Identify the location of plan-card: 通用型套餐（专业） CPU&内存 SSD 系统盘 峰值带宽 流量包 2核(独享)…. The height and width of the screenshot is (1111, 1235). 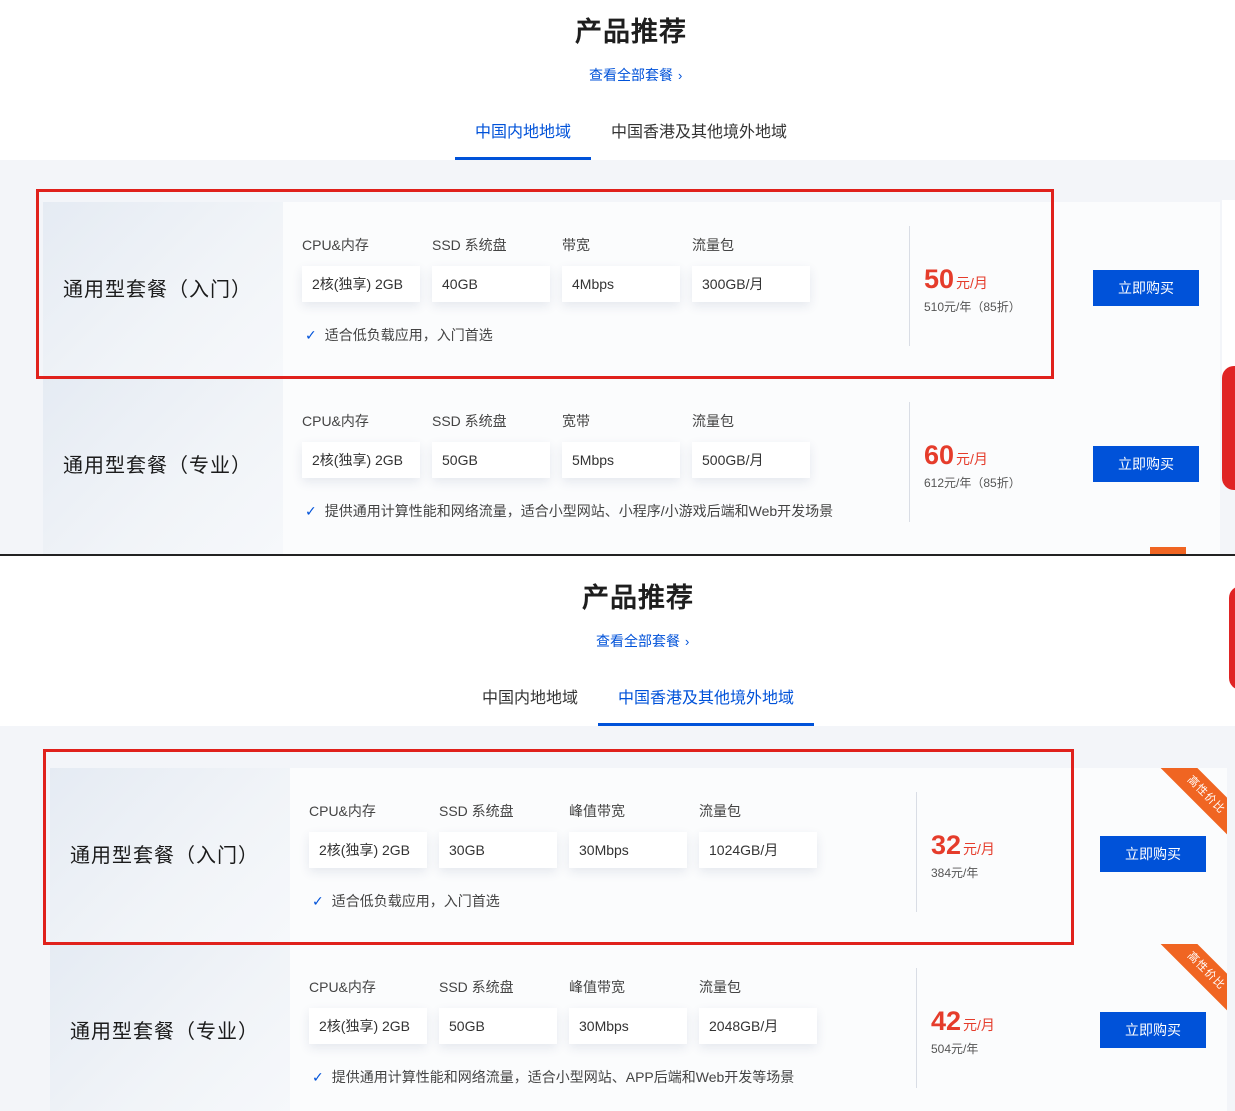
(638, 1027).